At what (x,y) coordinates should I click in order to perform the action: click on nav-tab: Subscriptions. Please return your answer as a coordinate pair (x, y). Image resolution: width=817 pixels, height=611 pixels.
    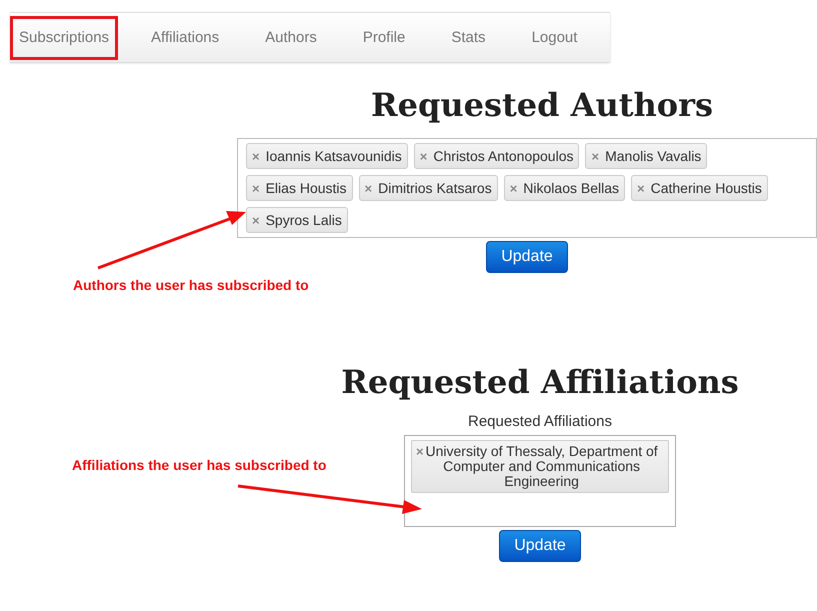
    Looking at the image, I should click on (64, 38).